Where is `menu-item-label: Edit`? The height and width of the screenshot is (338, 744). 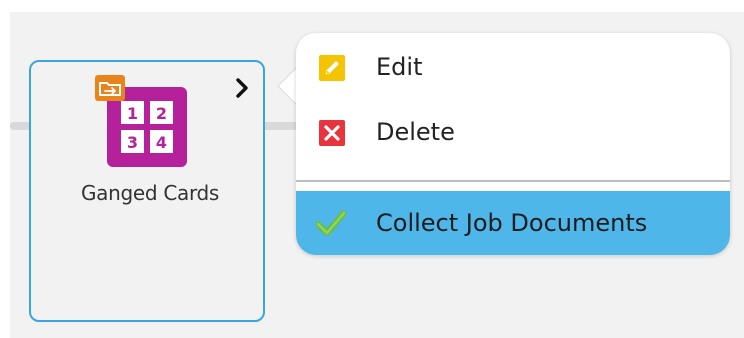 menu-item-label: Edit is located at coordinates (399, 67).